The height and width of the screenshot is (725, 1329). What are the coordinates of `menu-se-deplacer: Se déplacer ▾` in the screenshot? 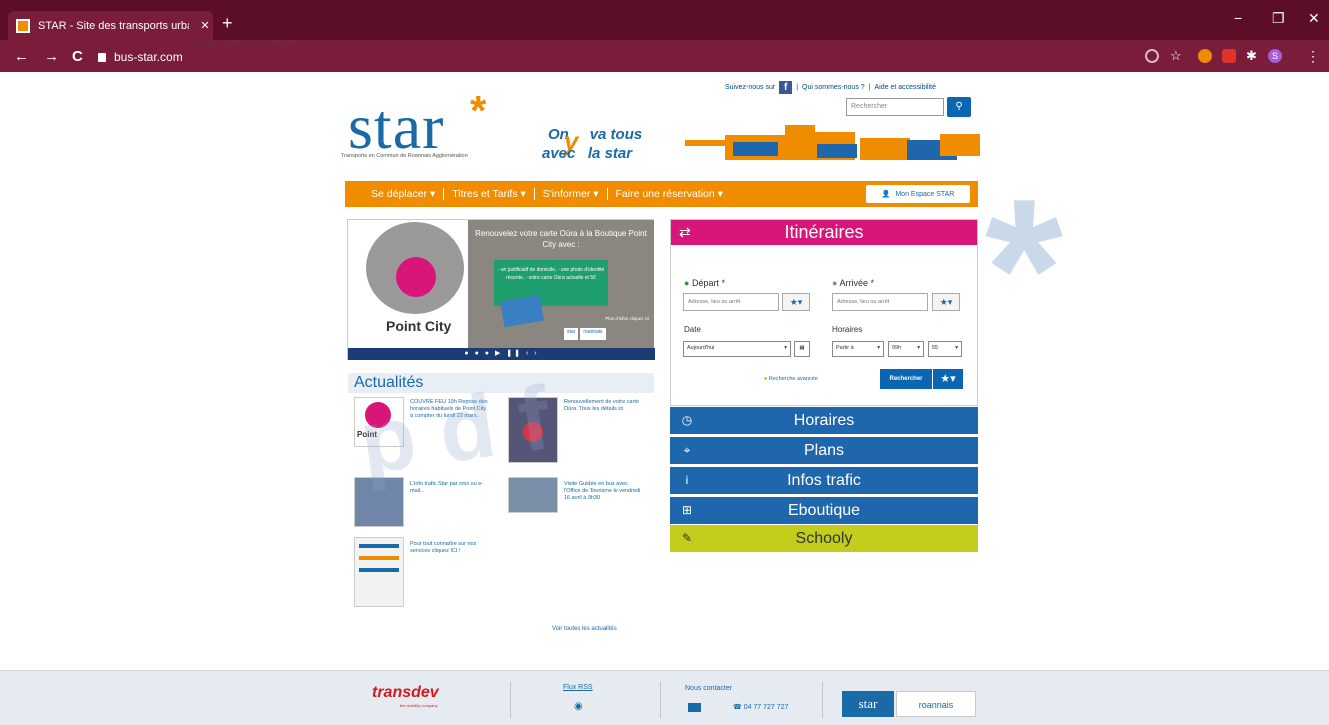 It's located at (404, 194).